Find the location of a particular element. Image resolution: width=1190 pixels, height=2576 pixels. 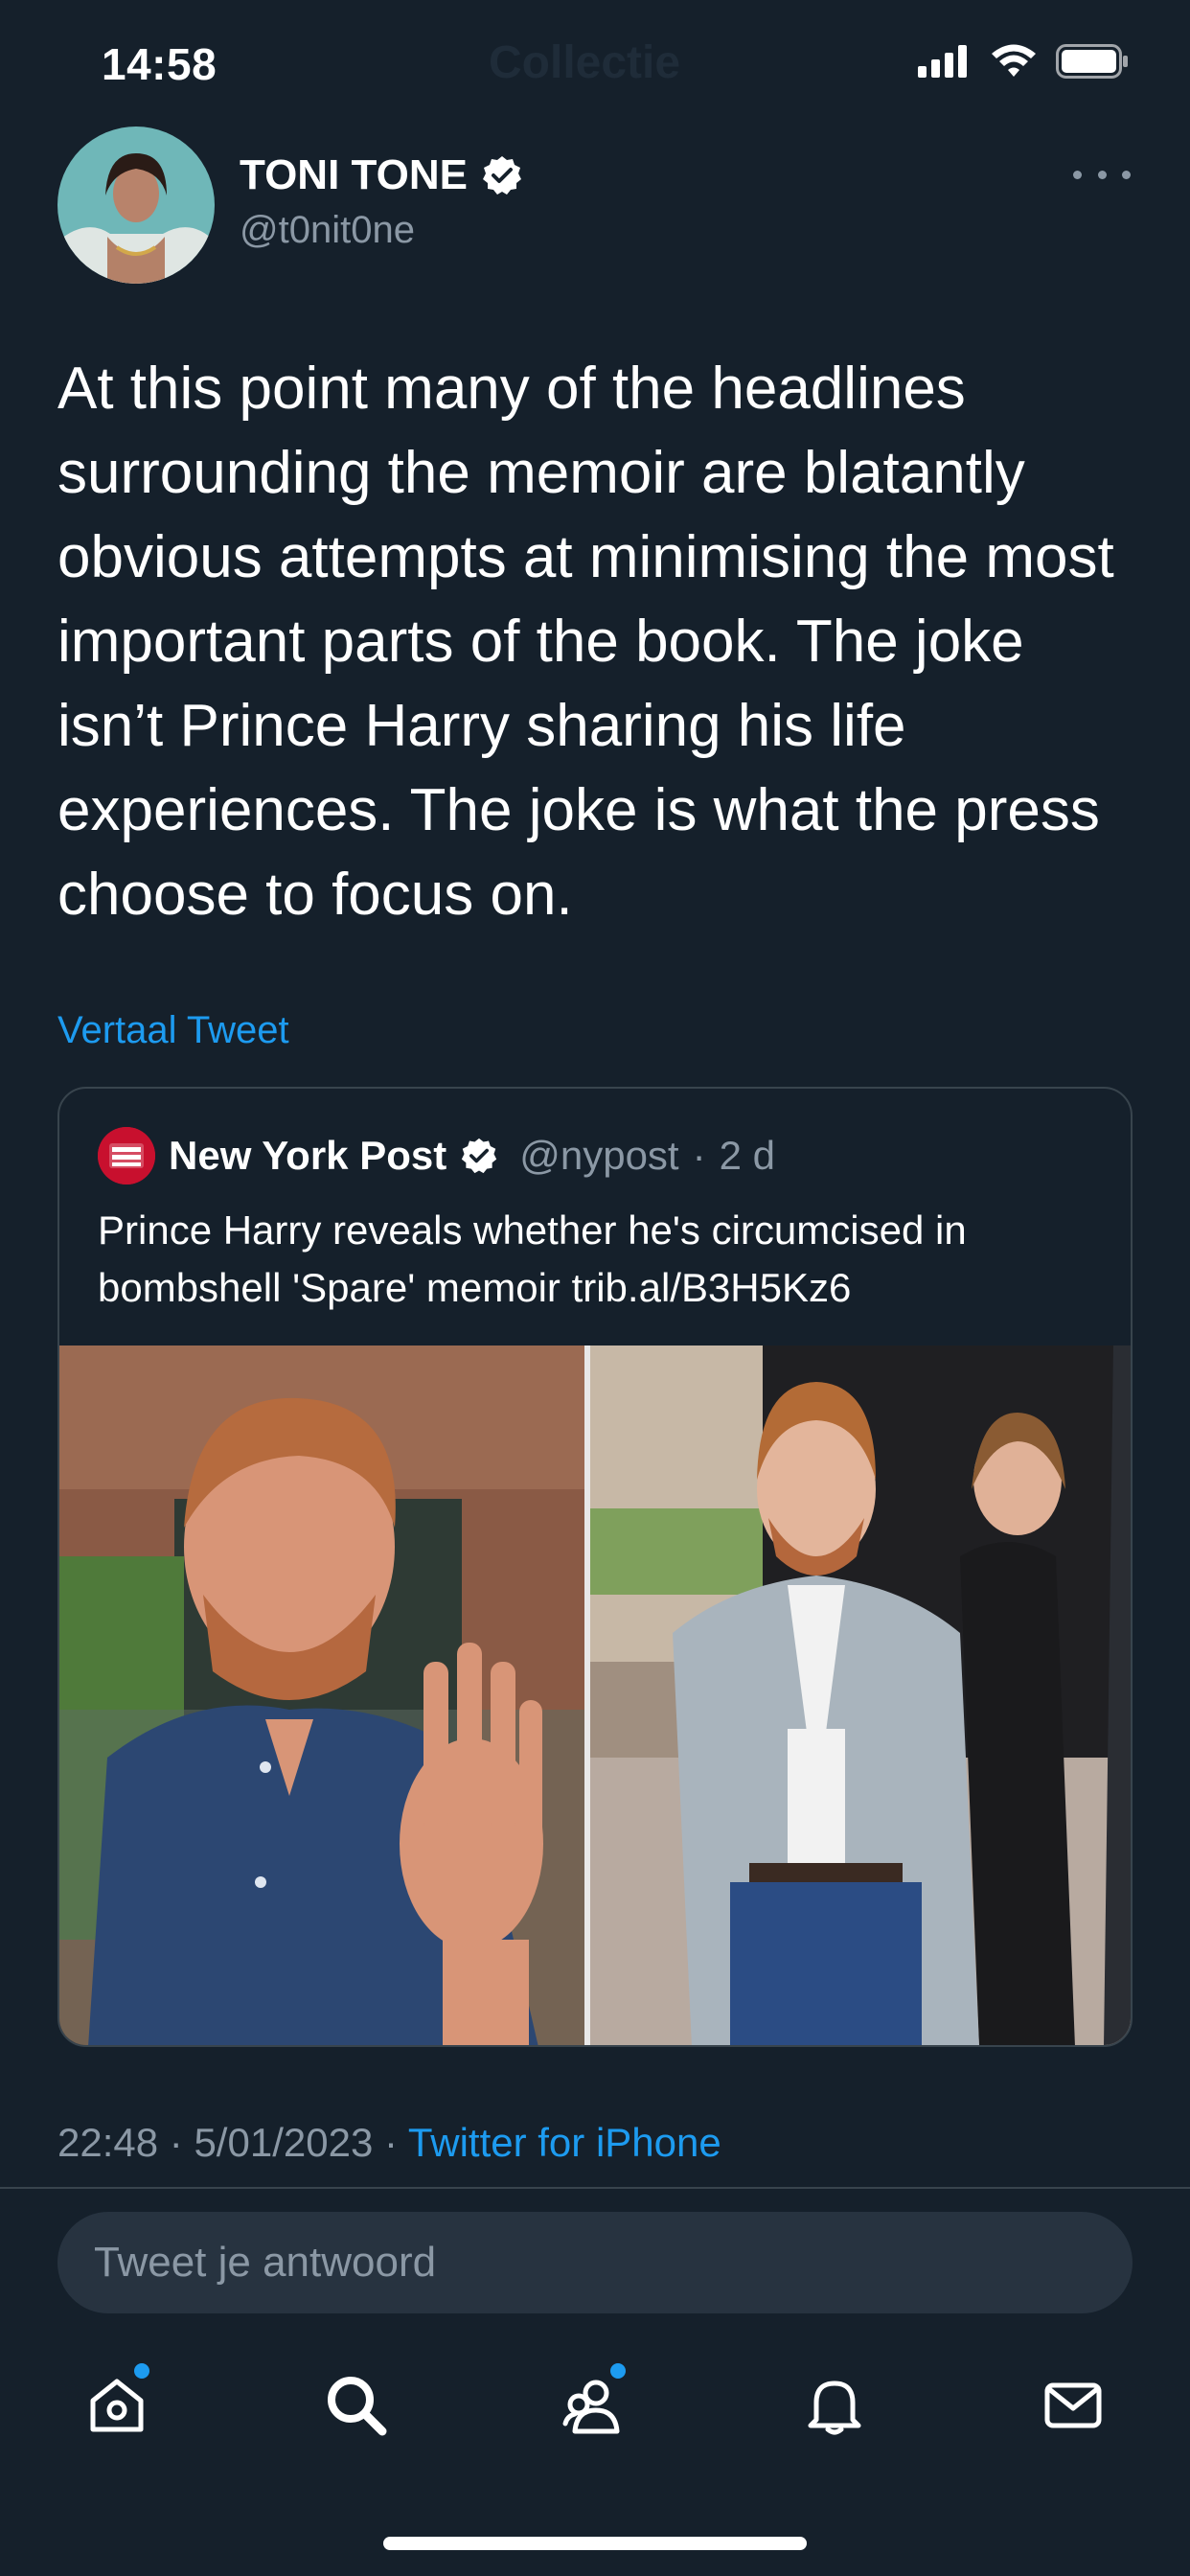

wifi-icon is located at coordinates (1014, 60).